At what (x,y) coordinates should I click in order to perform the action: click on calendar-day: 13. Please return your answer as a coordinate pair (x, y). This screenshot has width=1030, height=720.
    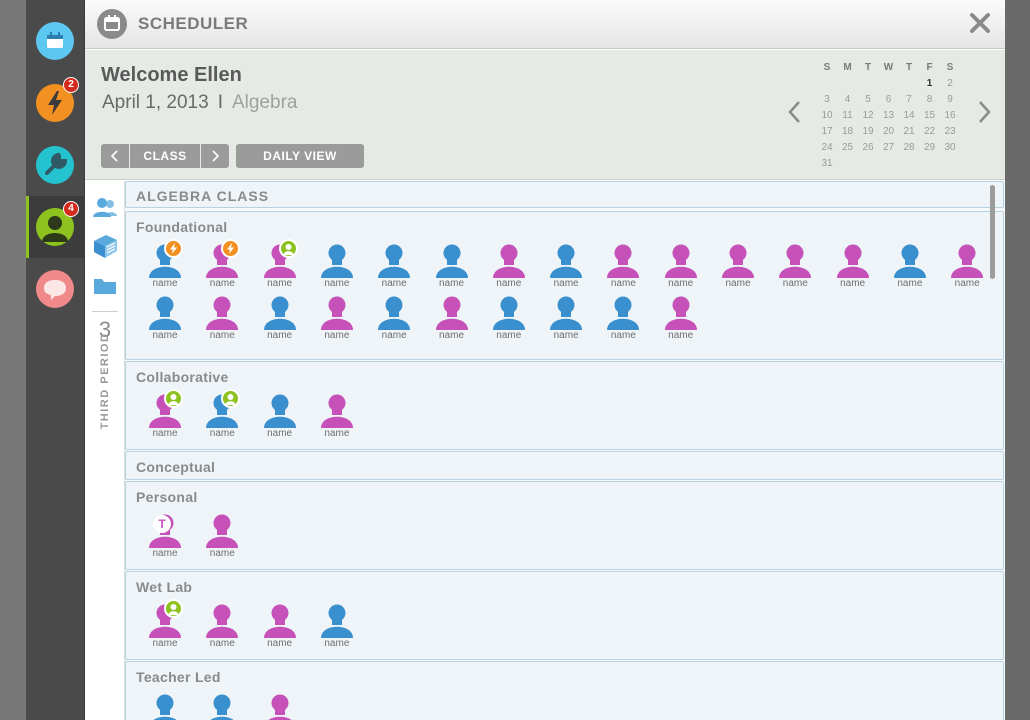
    Looking at the image, I should click on (889, 115).